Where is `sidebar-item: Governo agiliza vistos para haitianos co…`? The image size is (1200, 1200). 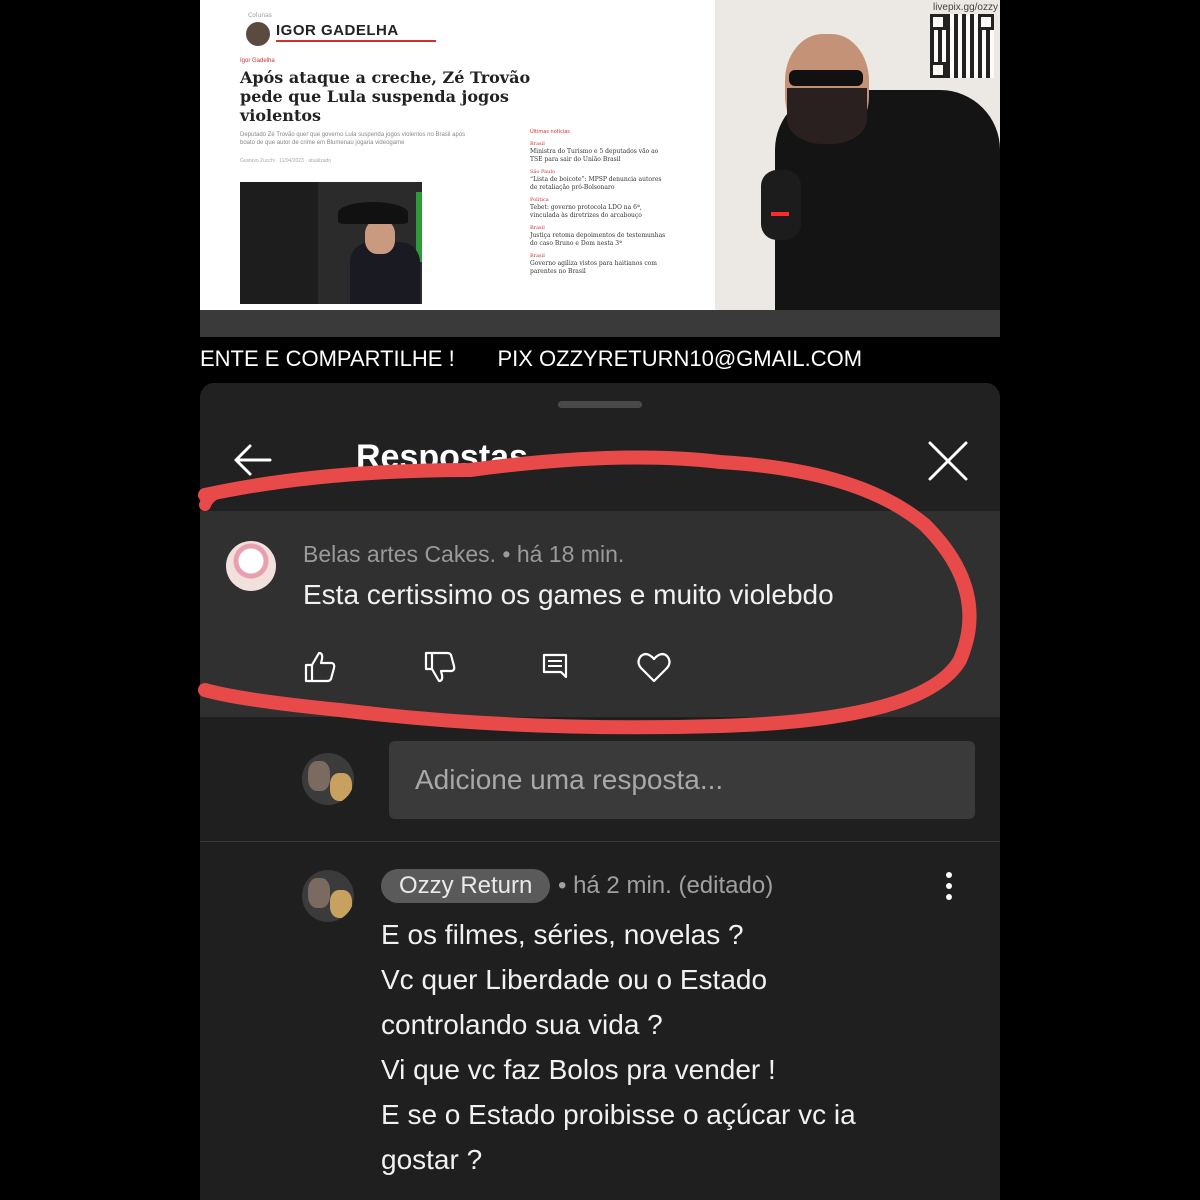
sidebar-item: Governo agiliza vistos para haitianos co… is located at coordinates (593, 267).